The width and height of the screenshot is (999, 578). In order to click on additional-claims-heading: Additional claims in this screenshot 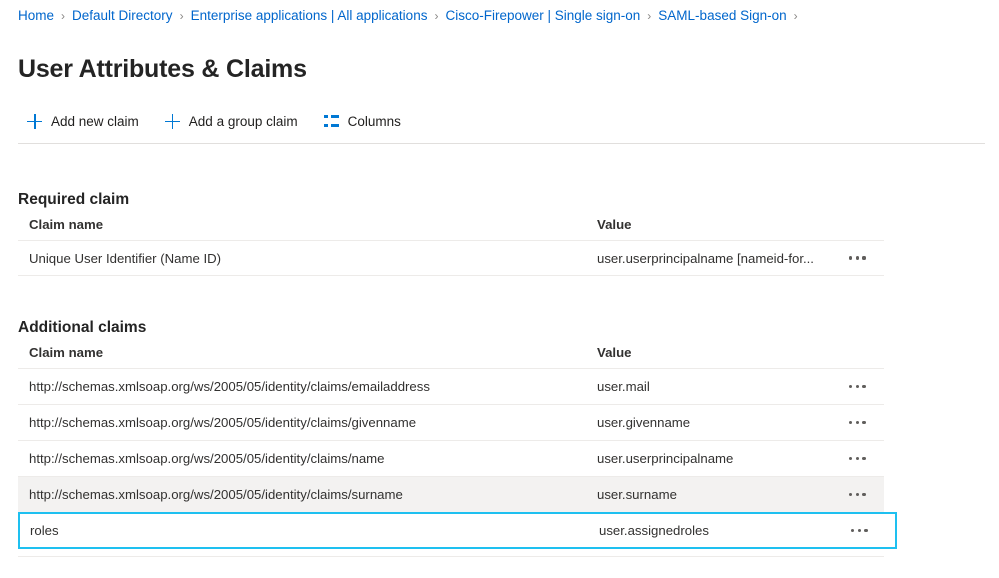, I will do `click(82, 327)`.